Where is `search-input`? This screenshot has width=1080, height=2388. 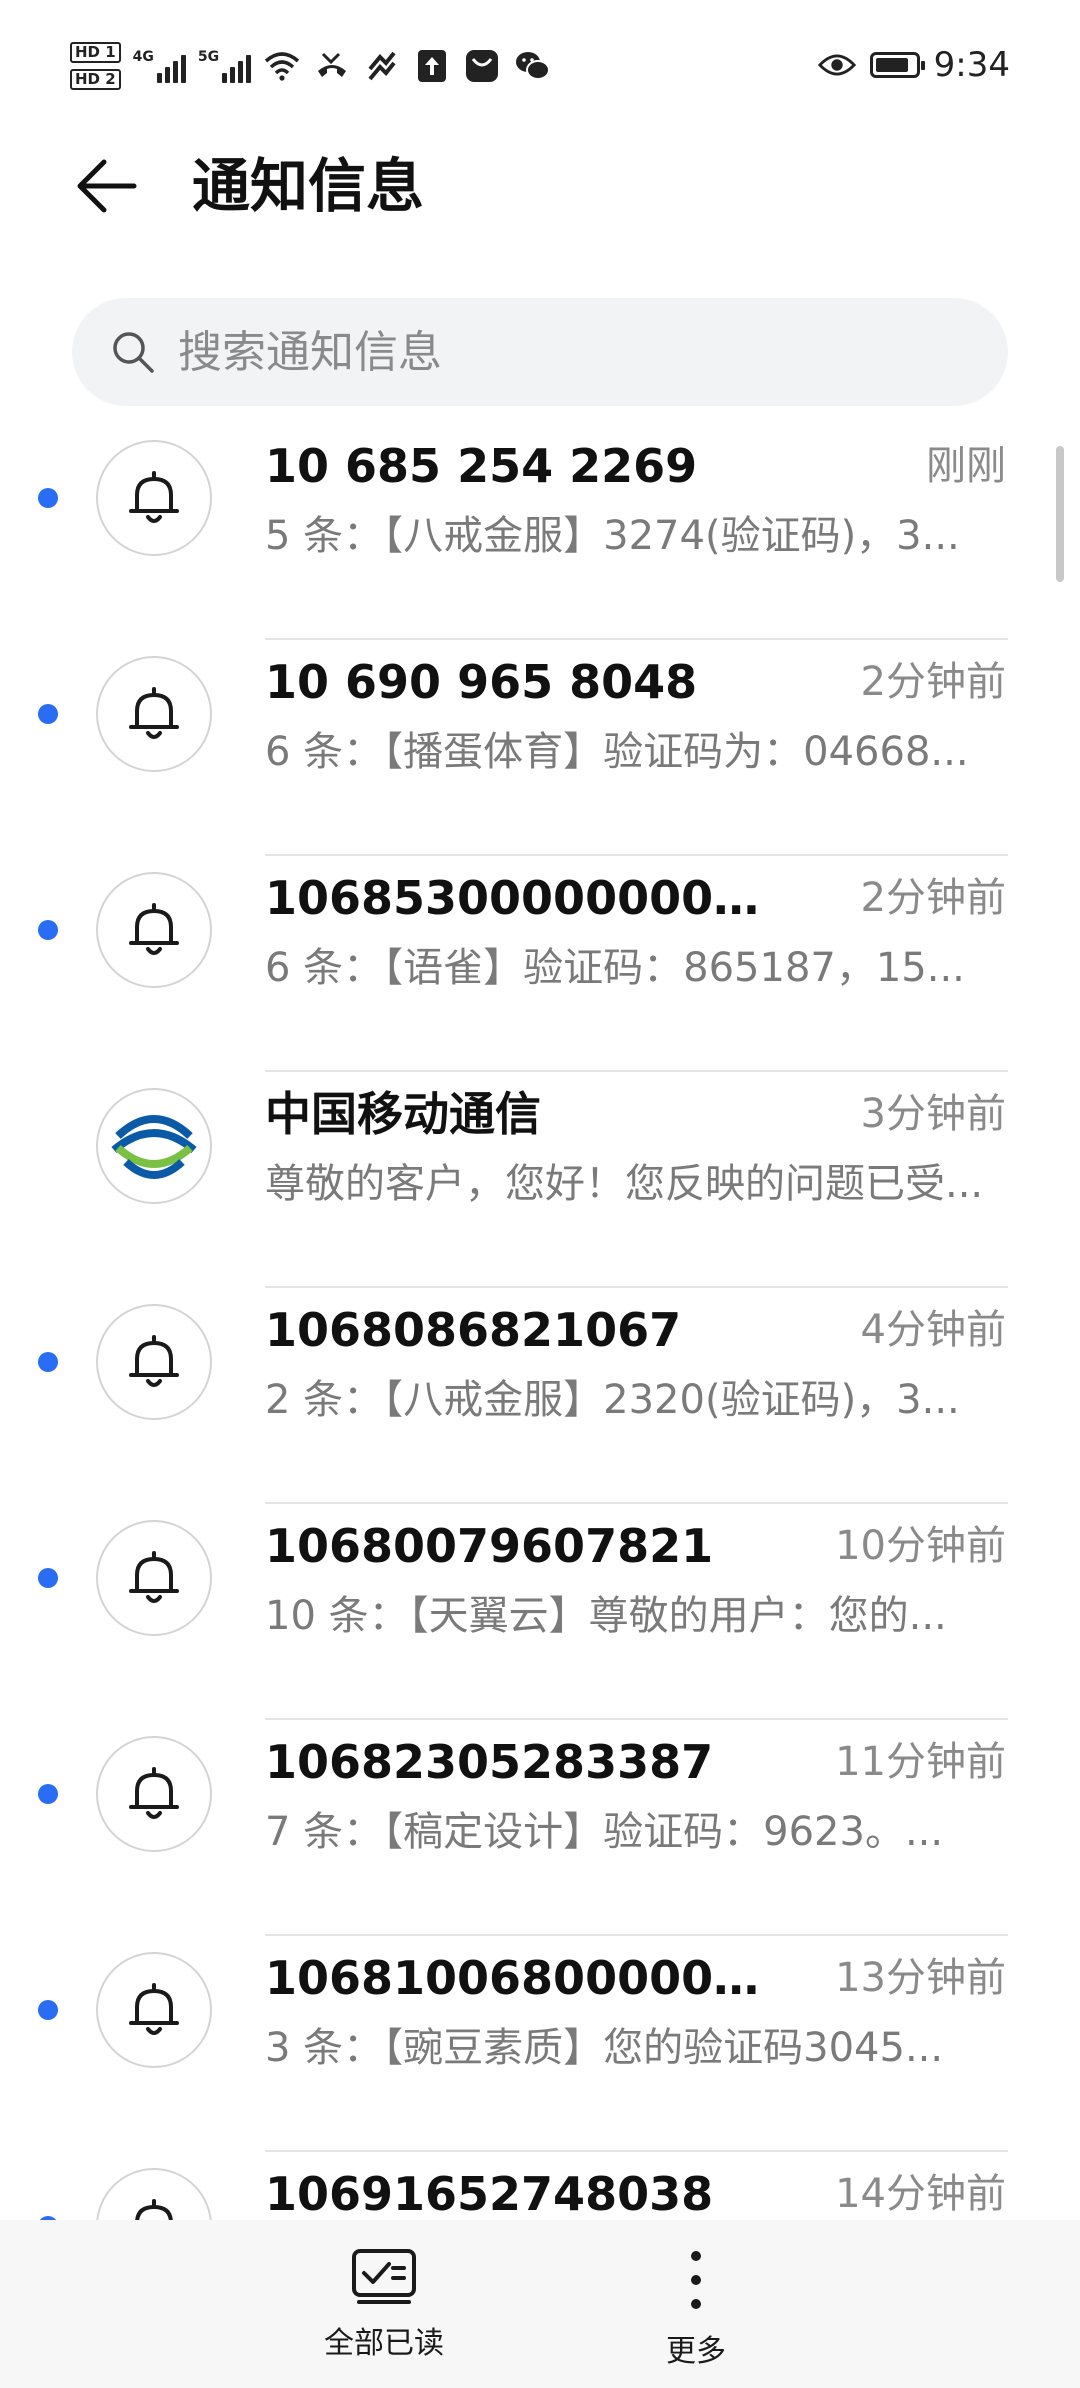
search-input is located at coordinates (558, 352).